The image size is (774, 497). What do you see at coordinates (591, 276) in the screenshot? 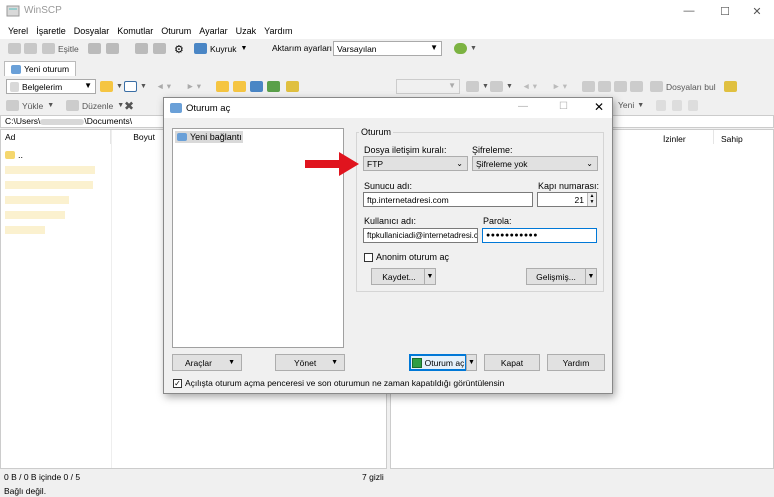
I see `advanced-dropdown-button: ▼` at bounding box center [591, 276].